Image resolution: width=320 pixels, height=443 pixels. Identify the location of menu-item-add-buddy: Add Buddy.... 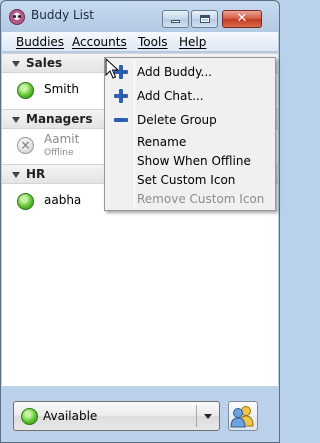
(190, 72).